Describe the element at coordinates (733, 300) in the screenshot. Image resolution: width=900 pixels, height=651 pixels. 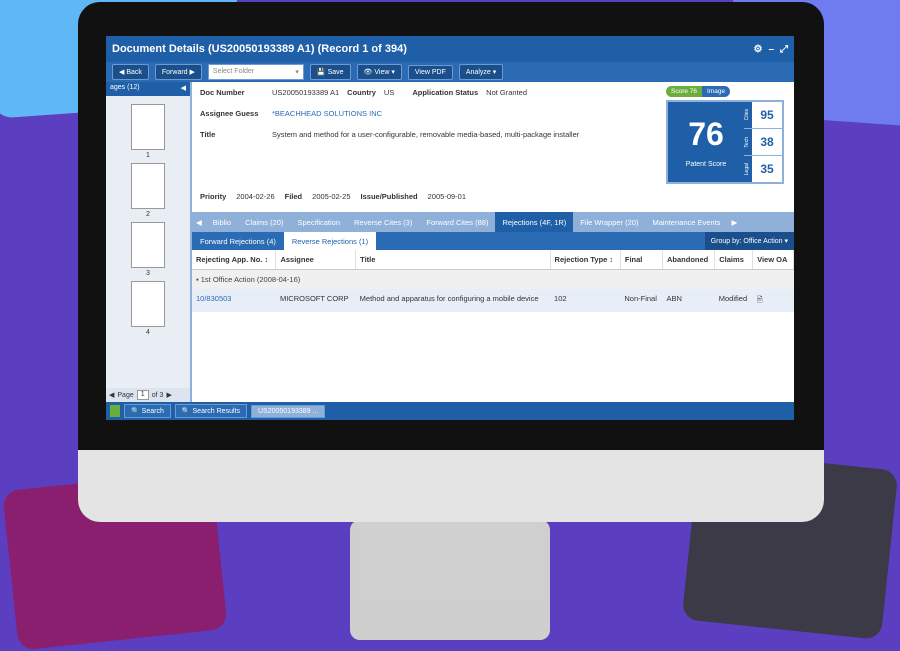
I see `cell-claims: Modified` at that location.